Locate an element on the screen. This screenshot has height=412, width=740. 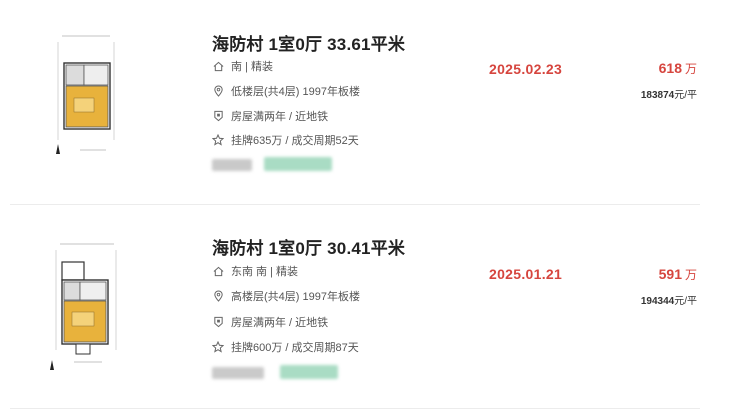
deal-date: 2025.02.23 is located at coordinates (526, 69).